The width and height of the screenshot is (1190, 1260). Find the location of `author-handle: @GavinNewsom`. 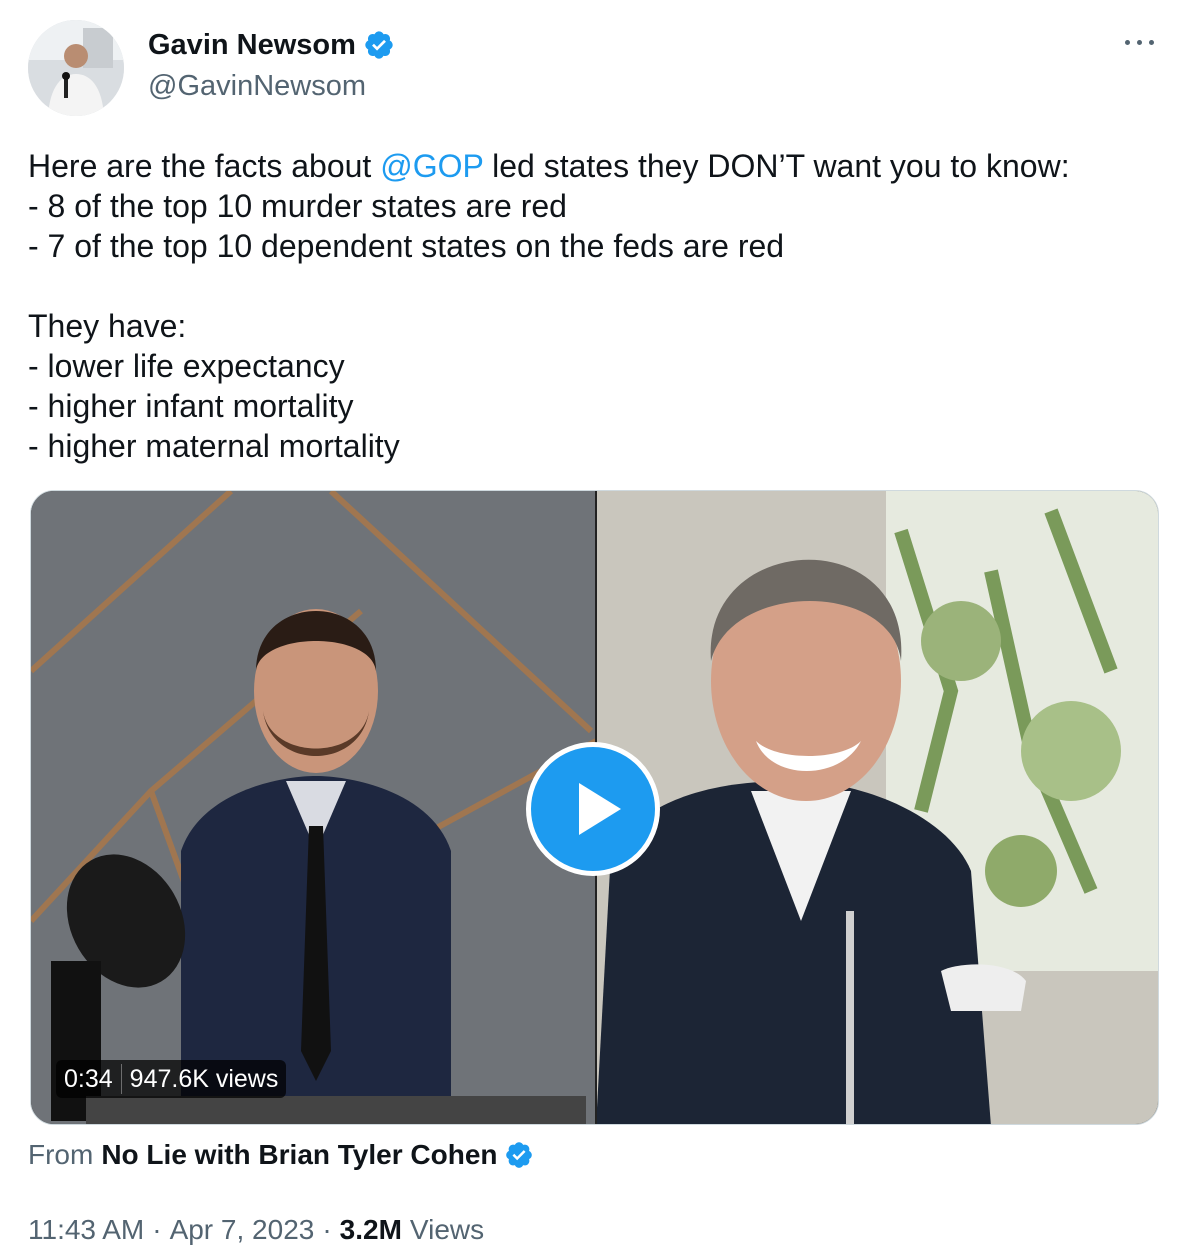

author-handle: @GavinNewsom is located at coordinates (257, 86).